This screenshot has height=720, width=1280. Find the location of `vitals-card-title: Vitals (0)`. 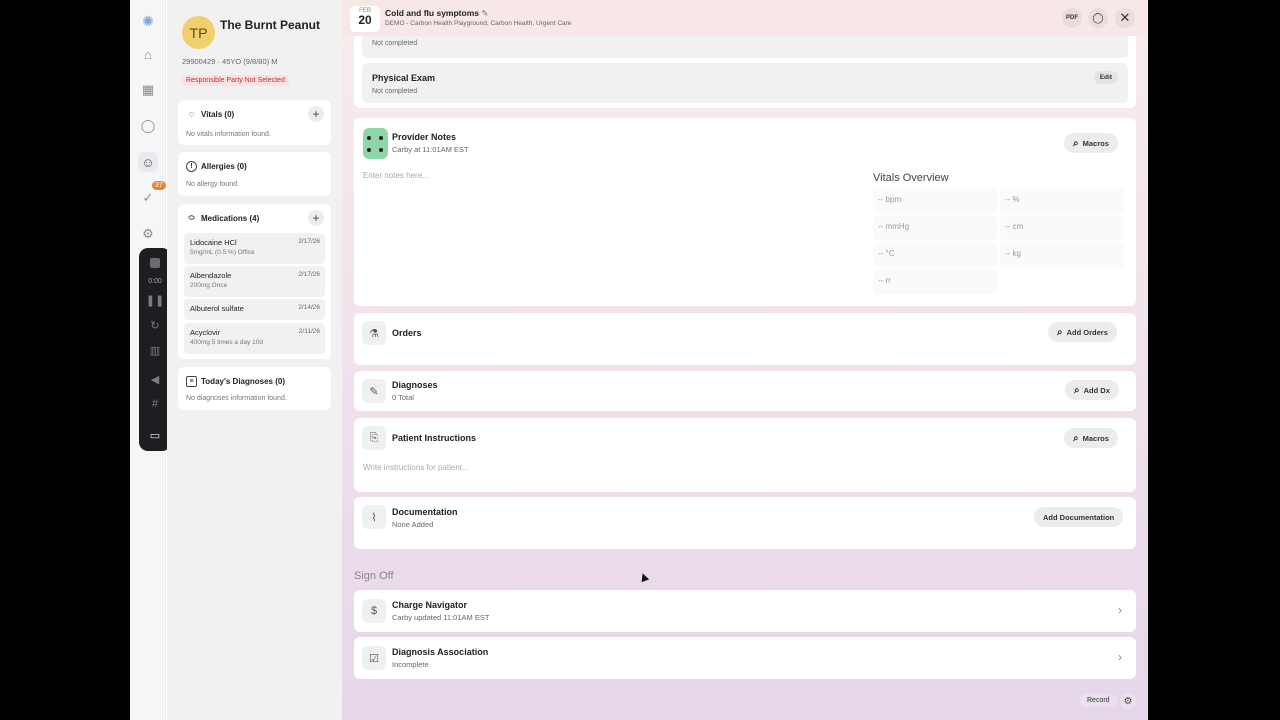

vitals-card-title: Vitals (0) is located at coordinates (218, 114).